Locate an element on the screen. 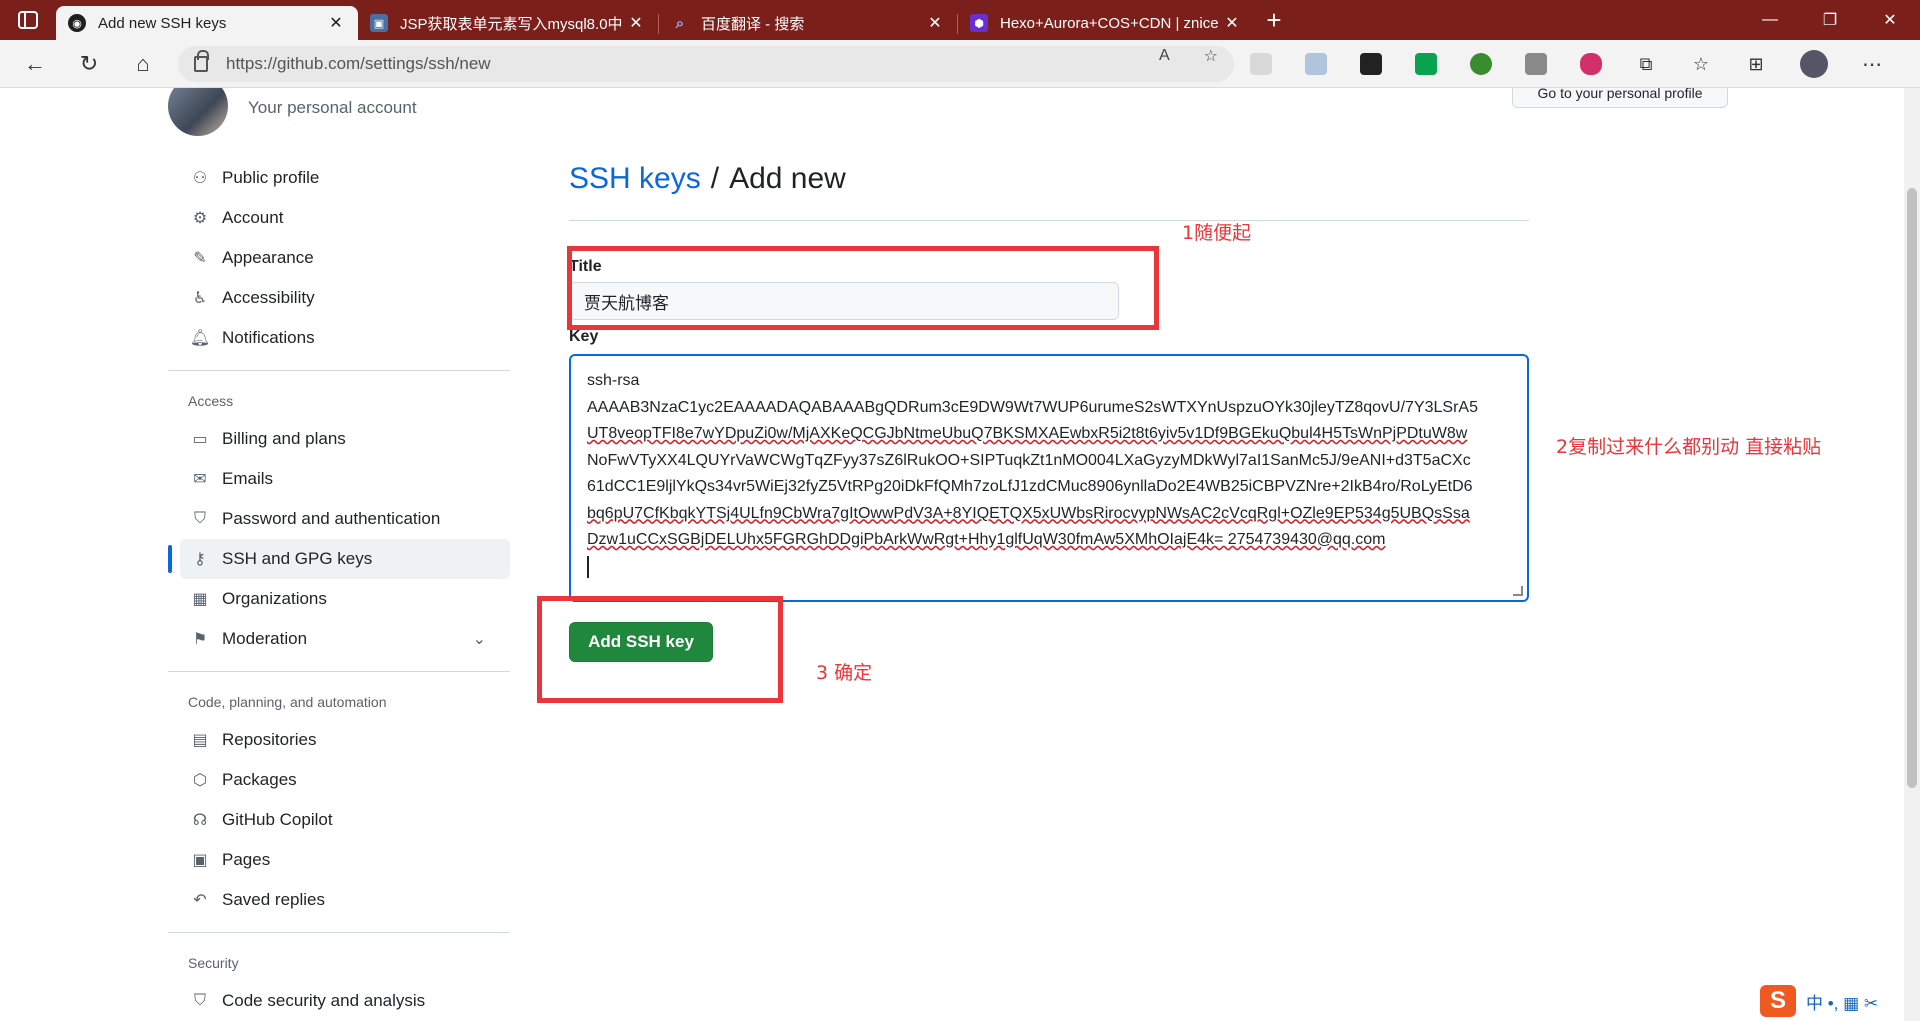 The image size is (1920, 1021). gear-icon: ⚙ is located at coordinates (200, 218).